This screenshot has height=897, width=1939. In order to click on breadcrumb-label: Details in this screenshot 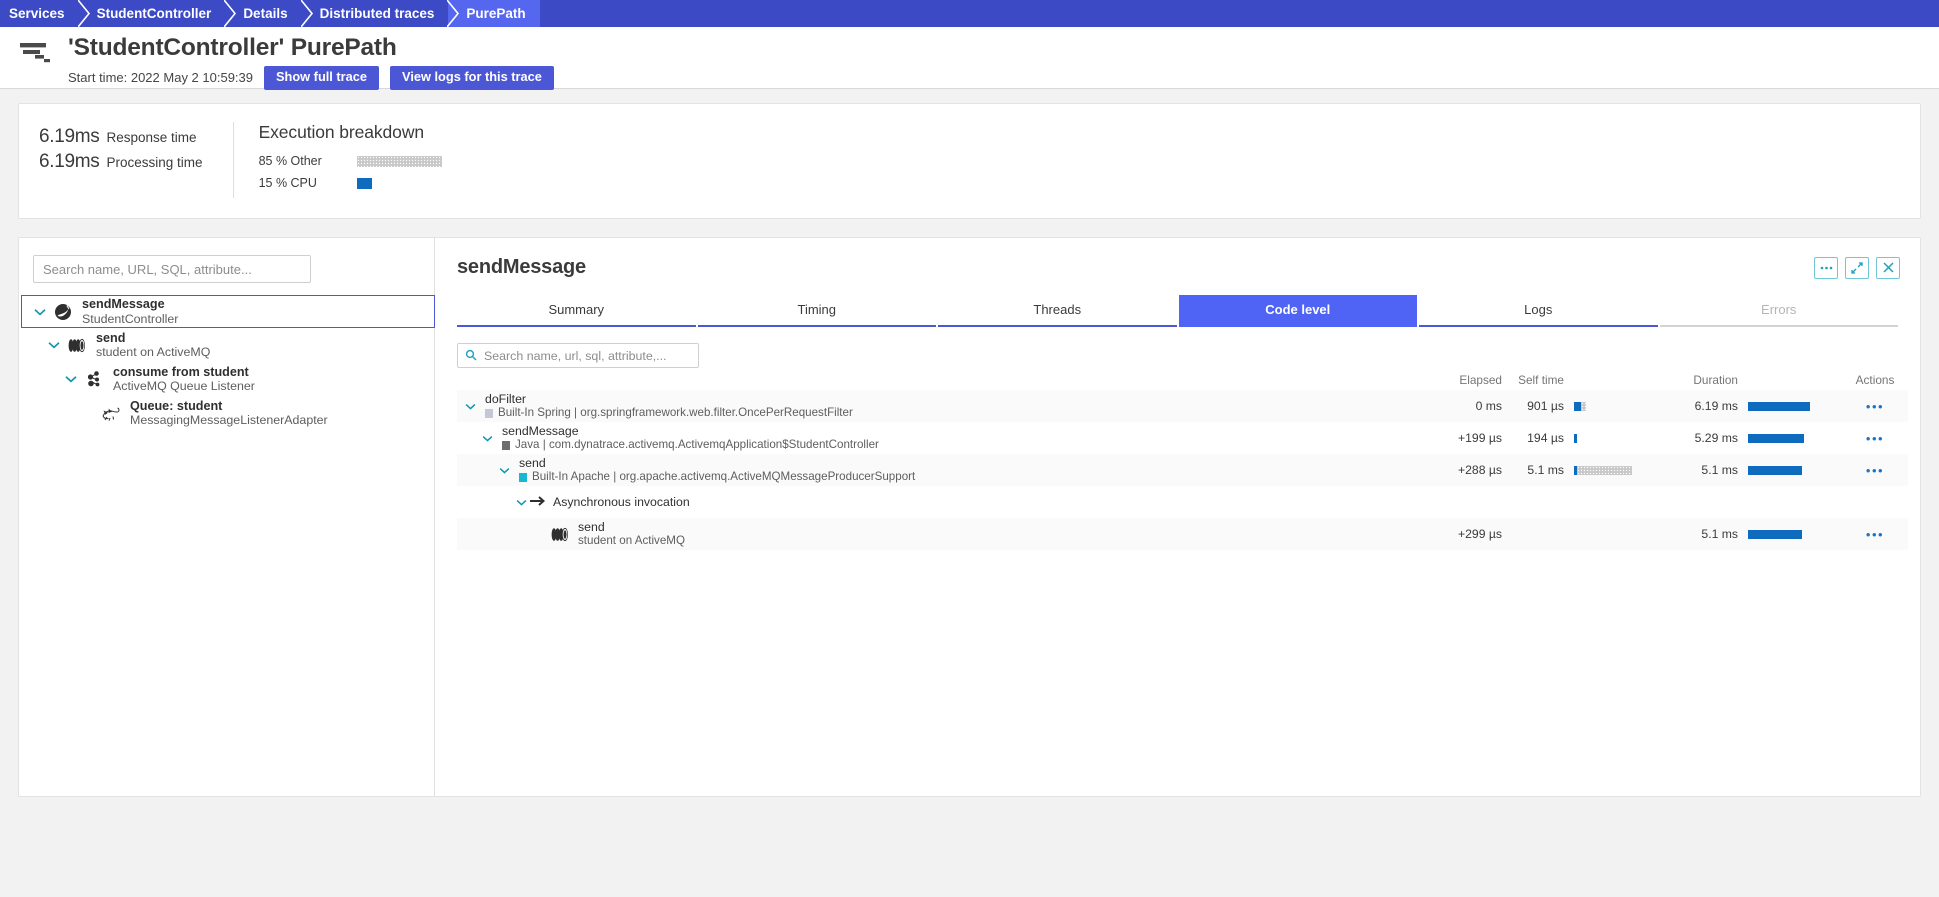, I will do `click(265, 13)`.